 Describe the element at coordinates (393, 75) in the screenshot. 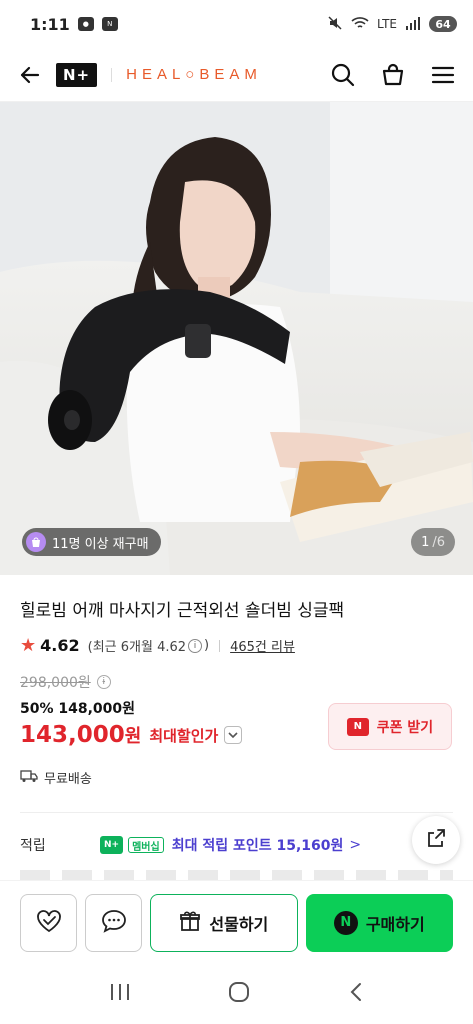

I see `cart-icon` at that location.